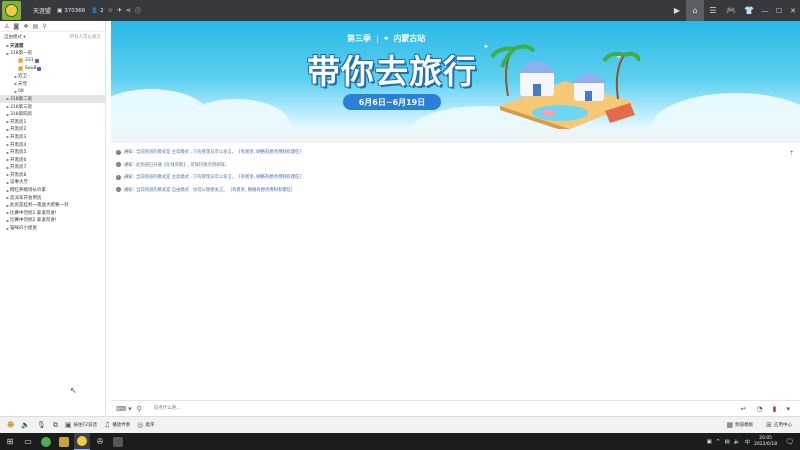 Image resolution: width=800 pixels, height=450 pixels. What do you see at coordinates (52, 175) in the screenshot?
I see `channel-item: ▪ 开黑房8` at bounding box center [52, 175].